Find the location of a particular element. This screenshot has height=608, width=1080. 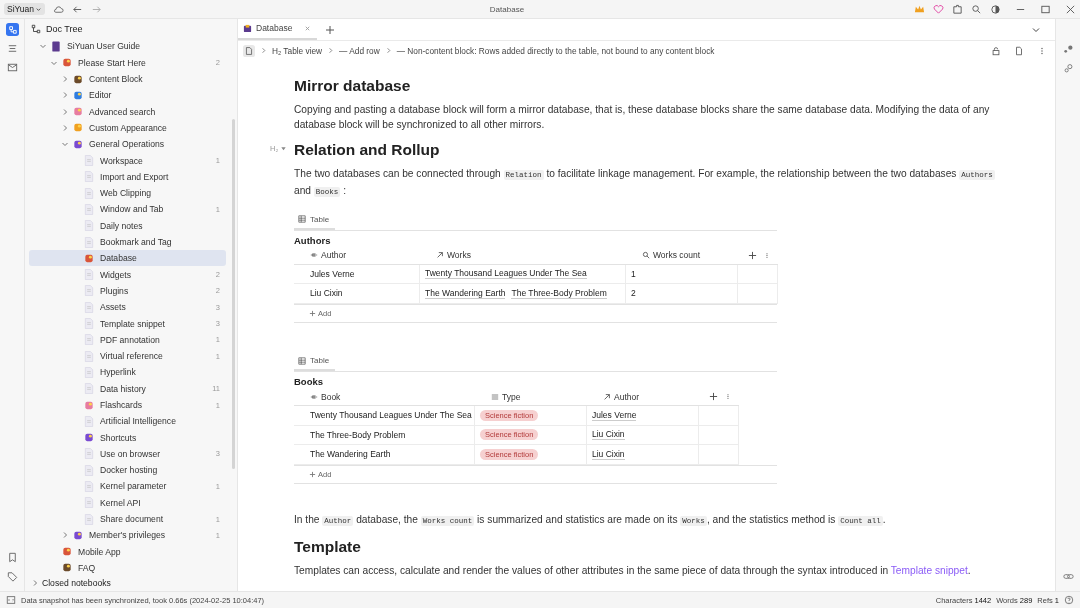

tree-item: Shortcuts is located at coordinates (127, 437).